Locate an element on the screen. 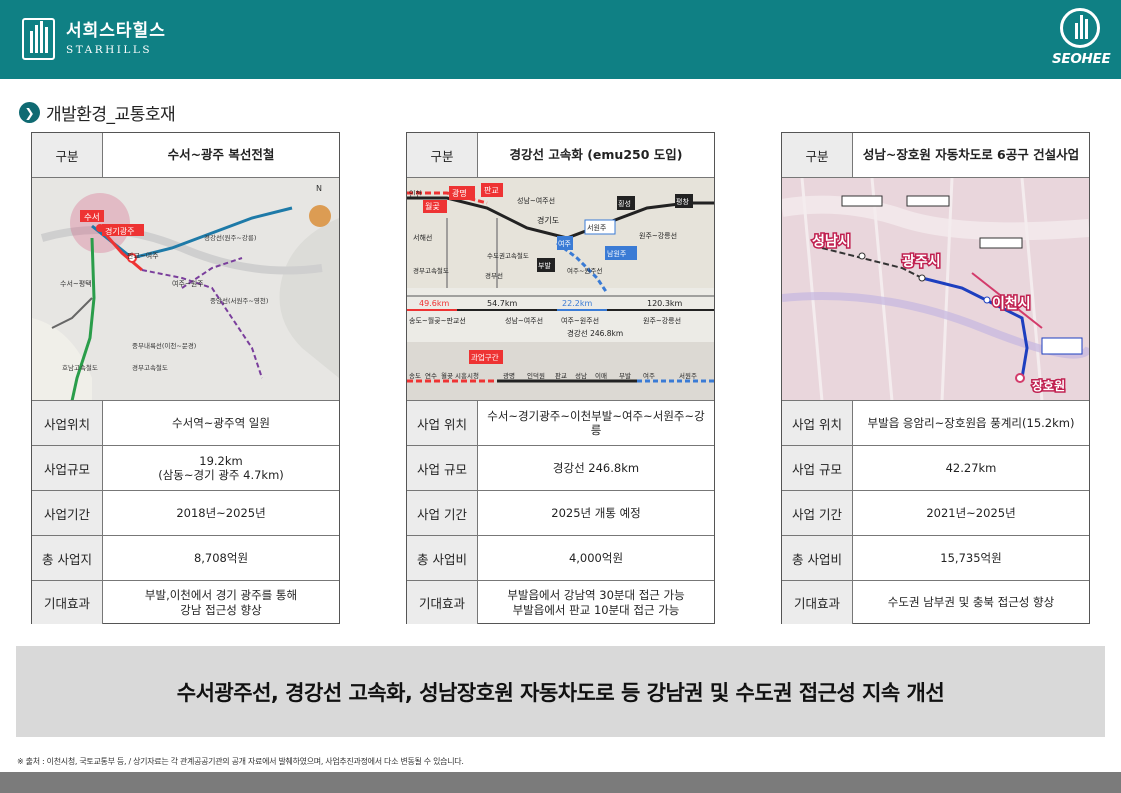 The height and width of the screenshot is (793, 1121). map-label-gyeongbu-hsr: 경부고속철도 is located at coordinates (150, 367).